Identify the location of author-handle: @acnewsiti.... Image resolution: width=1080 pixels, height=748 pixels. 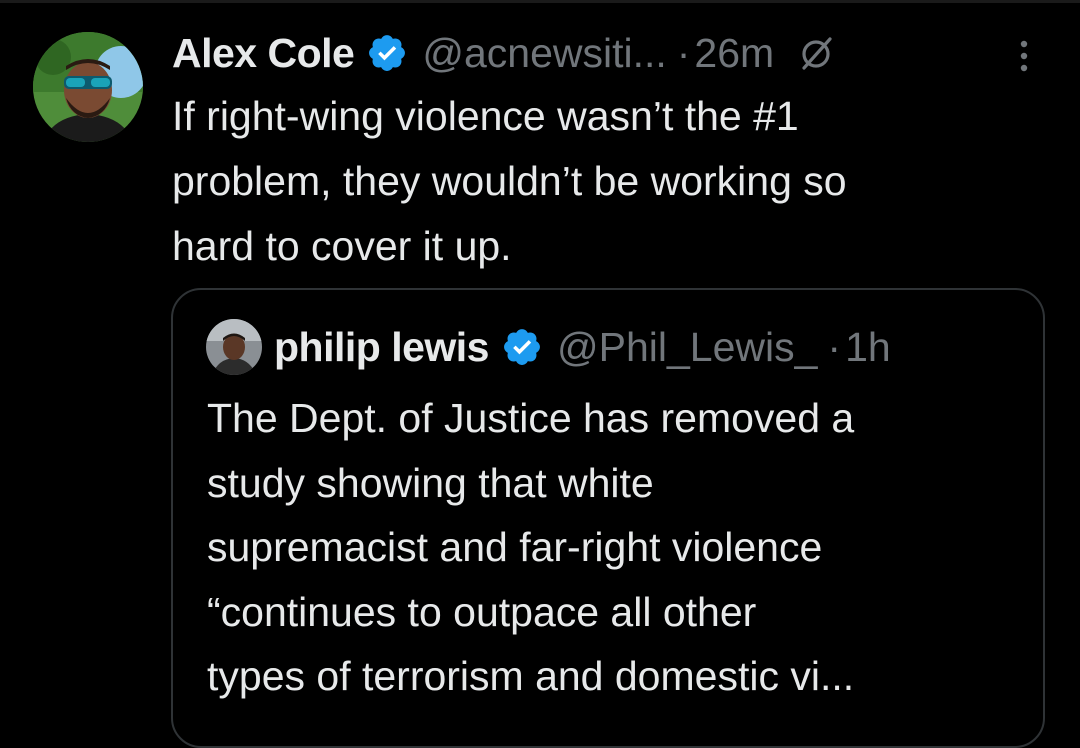
(544, 53).